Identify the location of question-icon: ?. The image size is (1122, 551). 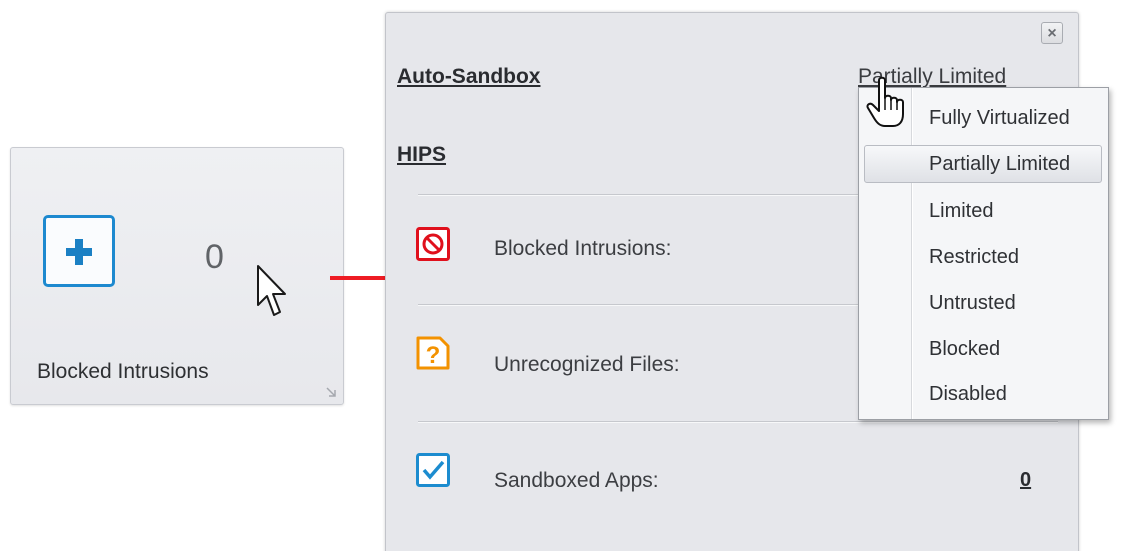
(433, 353).